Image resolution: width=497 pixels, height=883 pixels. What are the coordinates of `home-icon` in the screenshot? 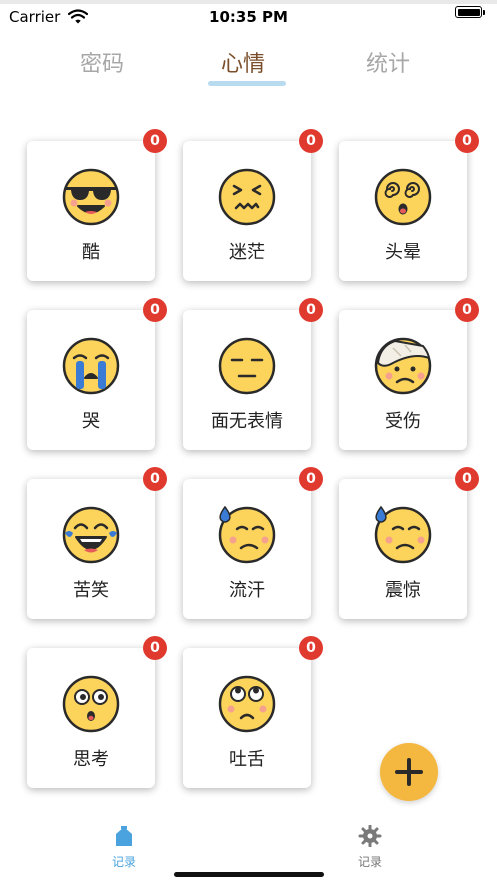 It's located at (124, 836).